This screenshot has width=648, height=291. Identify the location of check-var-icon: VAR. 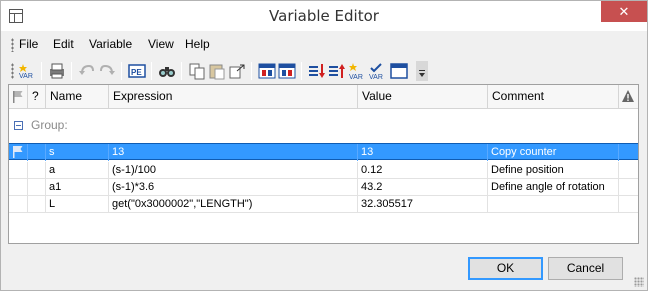
(377, 71).